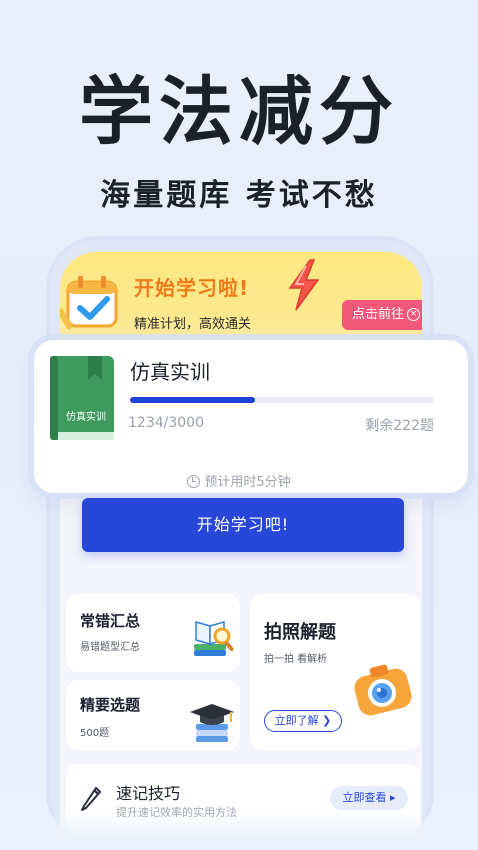  Describe the element at coordinates (214, 638) in the screenshot. I see `magnifier-book-icon` at that location.